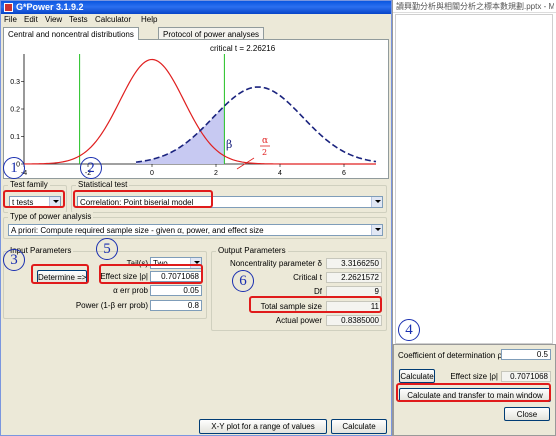  Describe the element at coordinates (344, 173) in the screenshot. I see `x-tick-label: 6` at that location.